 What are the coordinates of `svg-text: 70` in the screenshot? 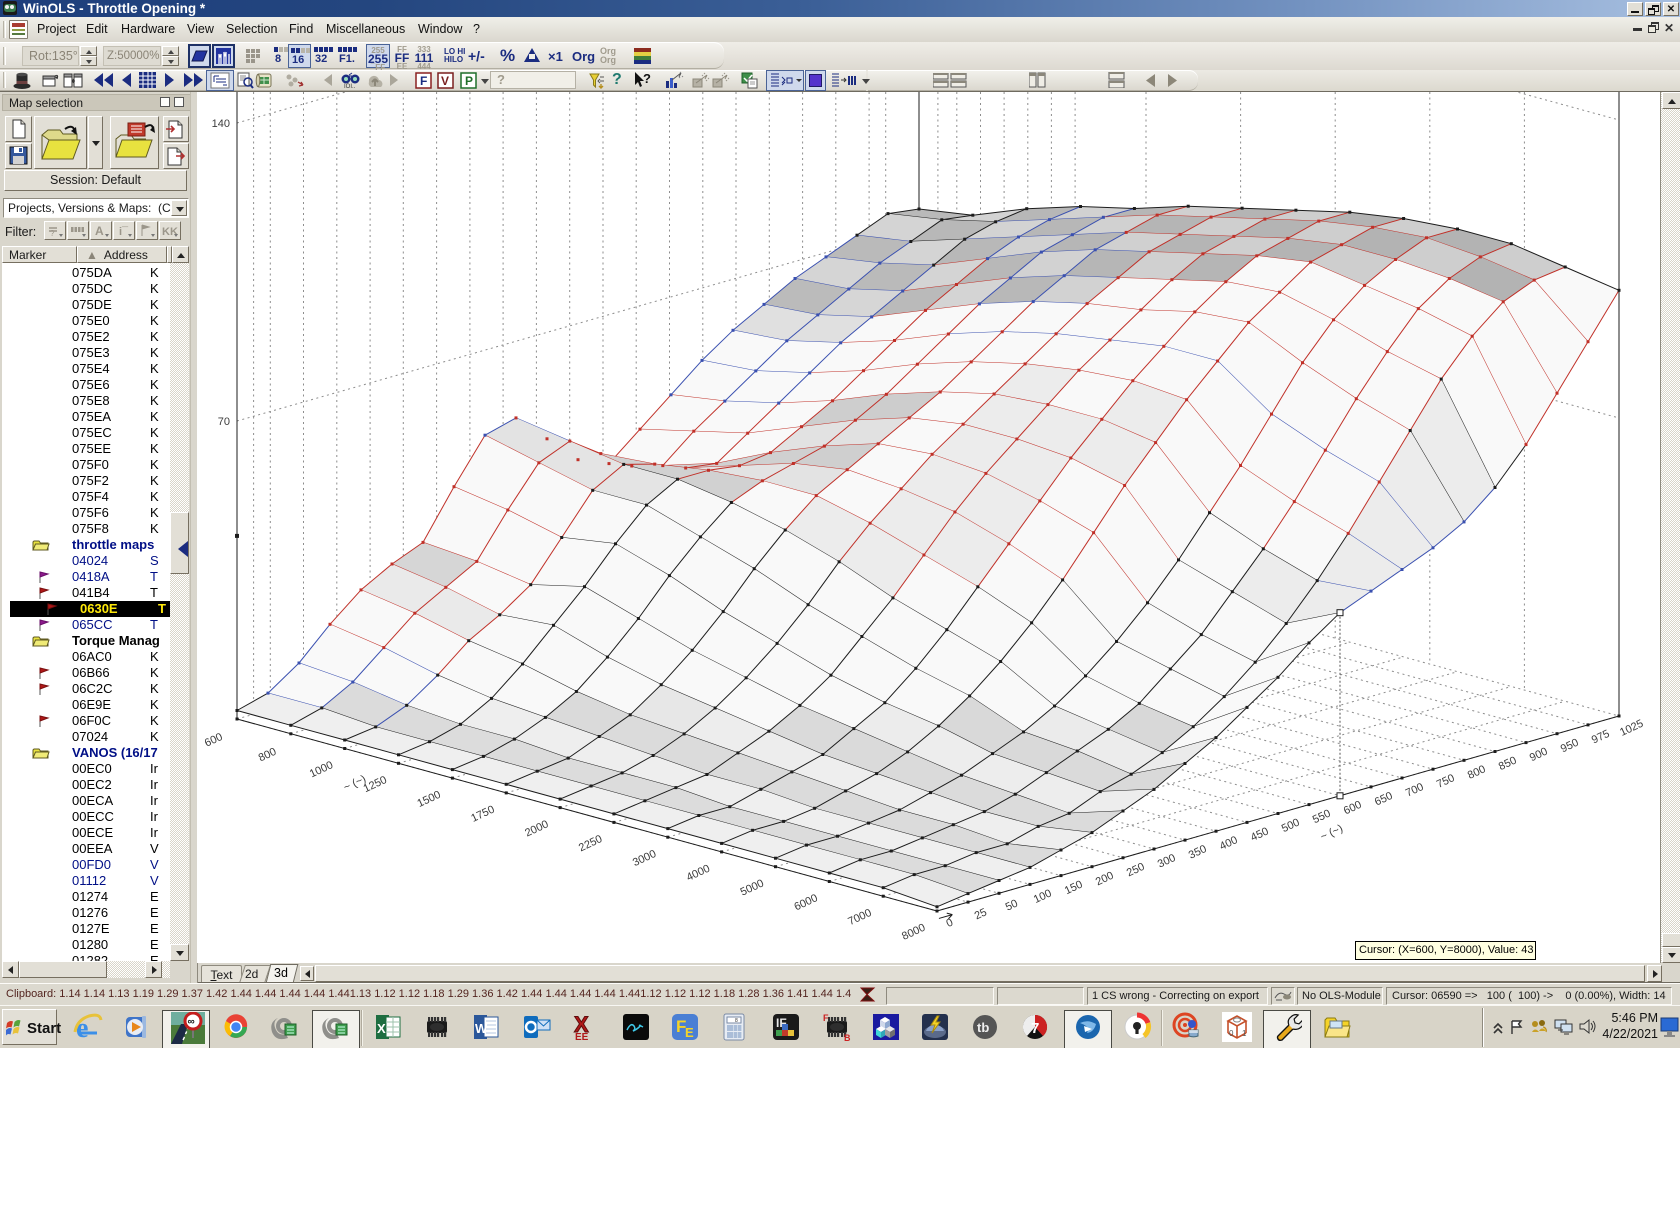 It's located at (224, 422).